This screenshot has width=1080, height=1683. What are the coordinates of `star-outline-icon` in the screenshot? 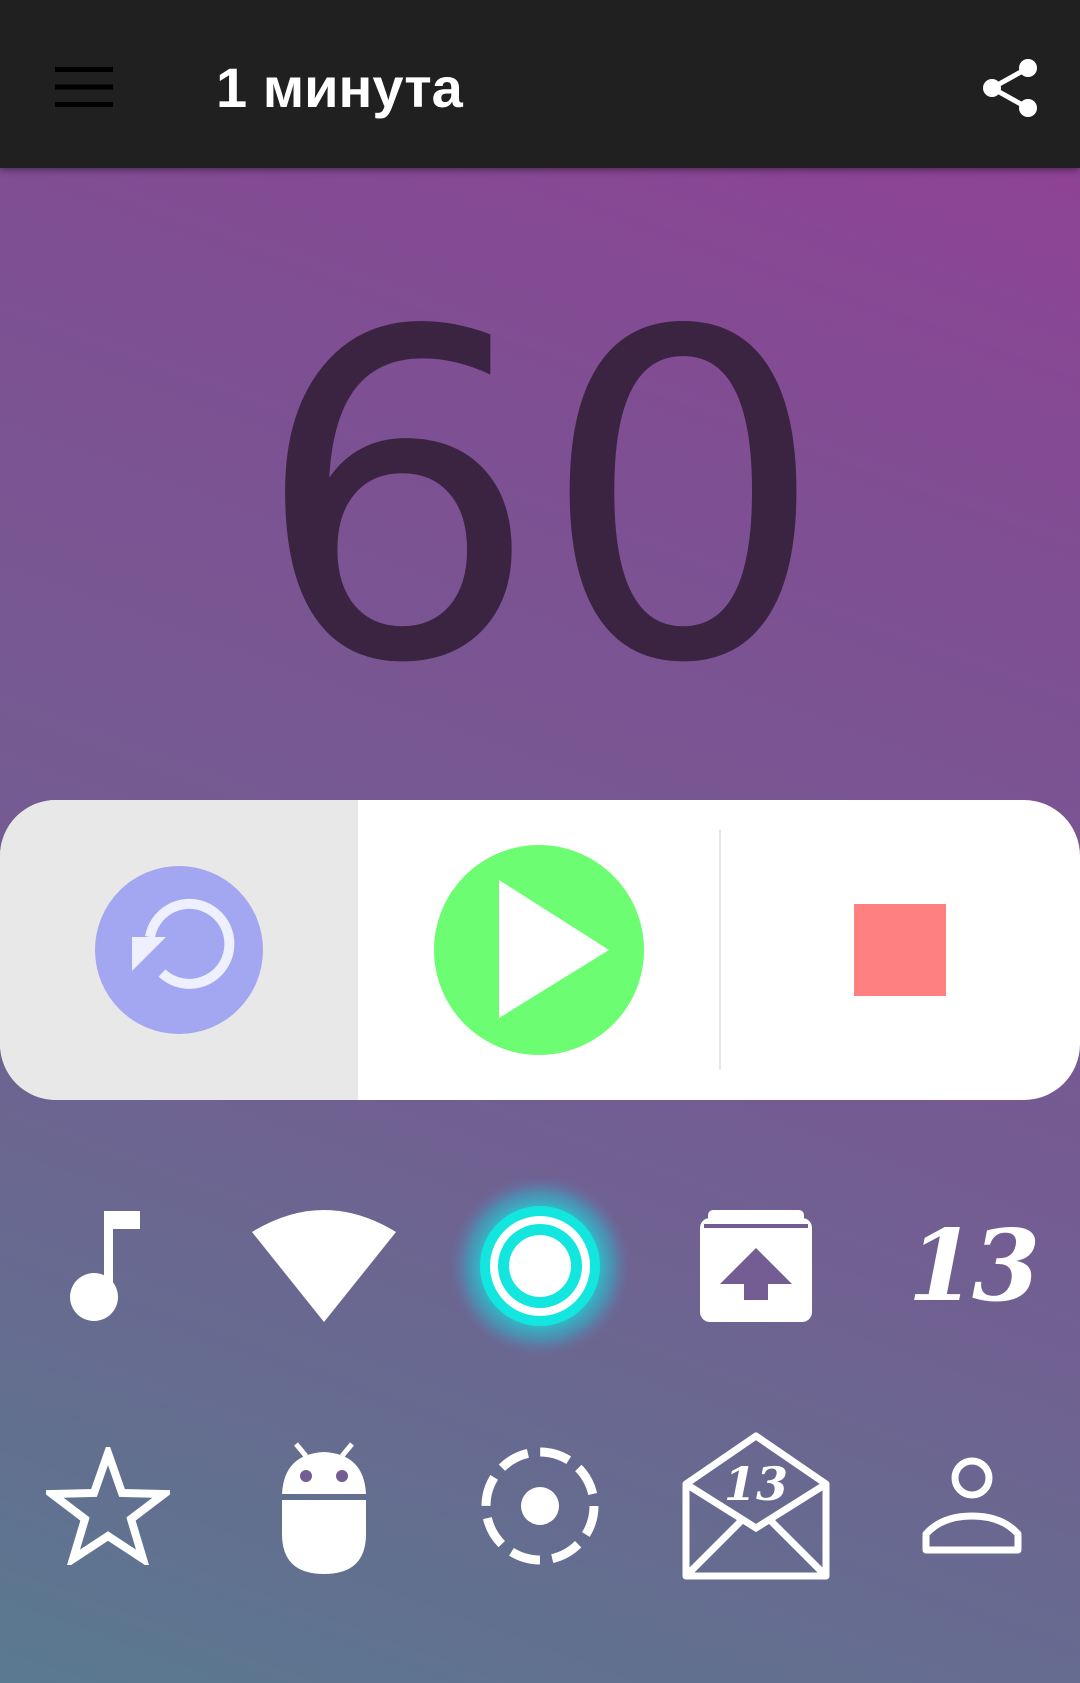 It's located at (108, 1506).